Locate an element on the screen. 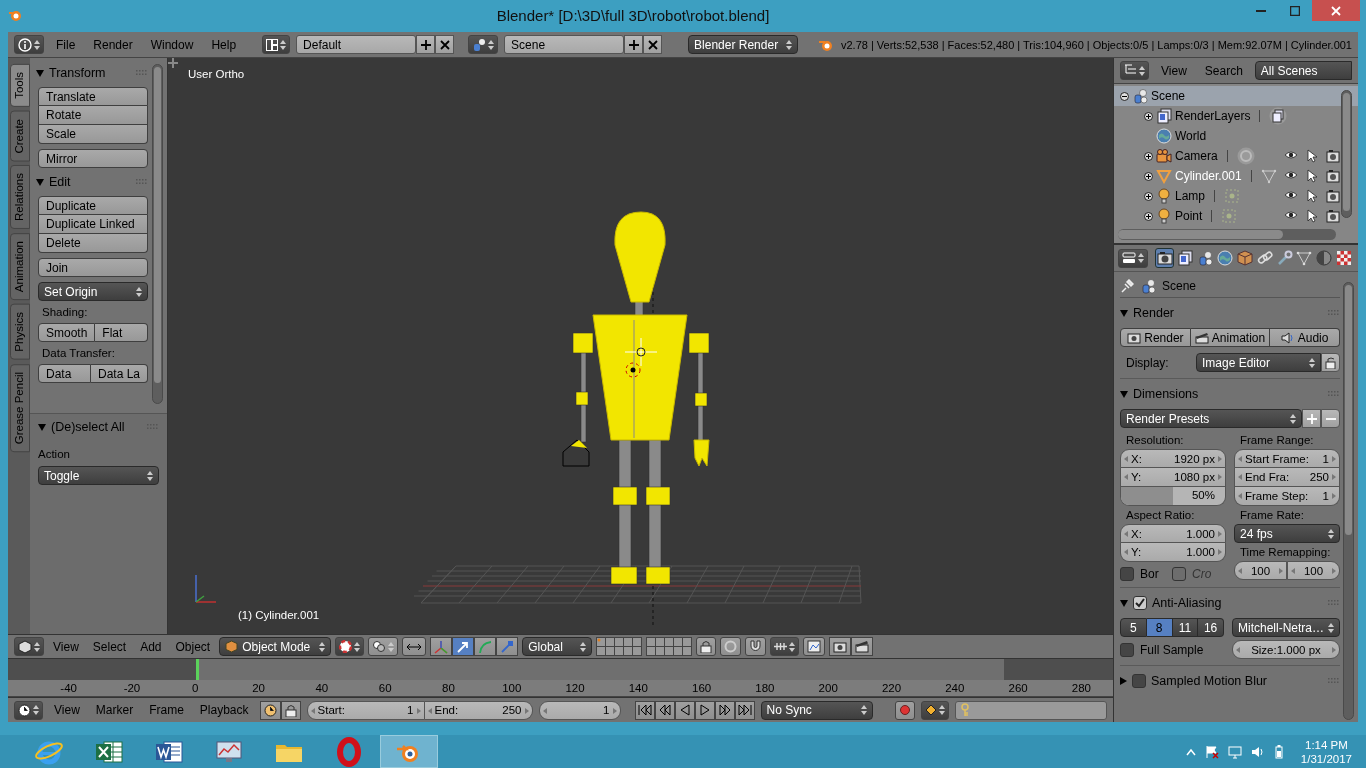  remove-button is located at coordinates (1330, 418).